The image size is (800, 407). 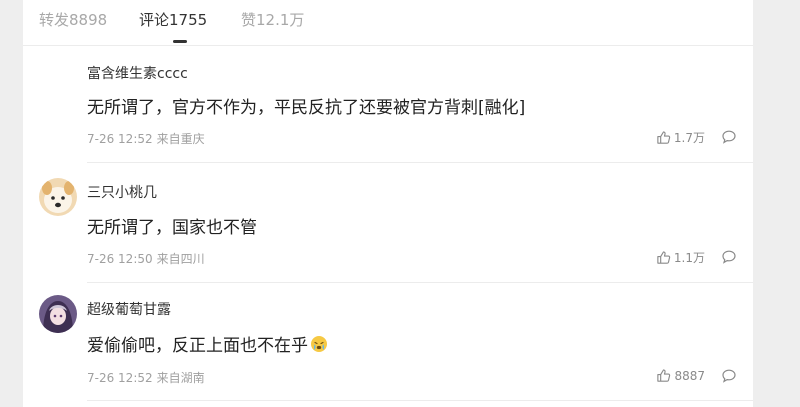 I want to click on like-button: 1.7万, so click(x=680, y=137).